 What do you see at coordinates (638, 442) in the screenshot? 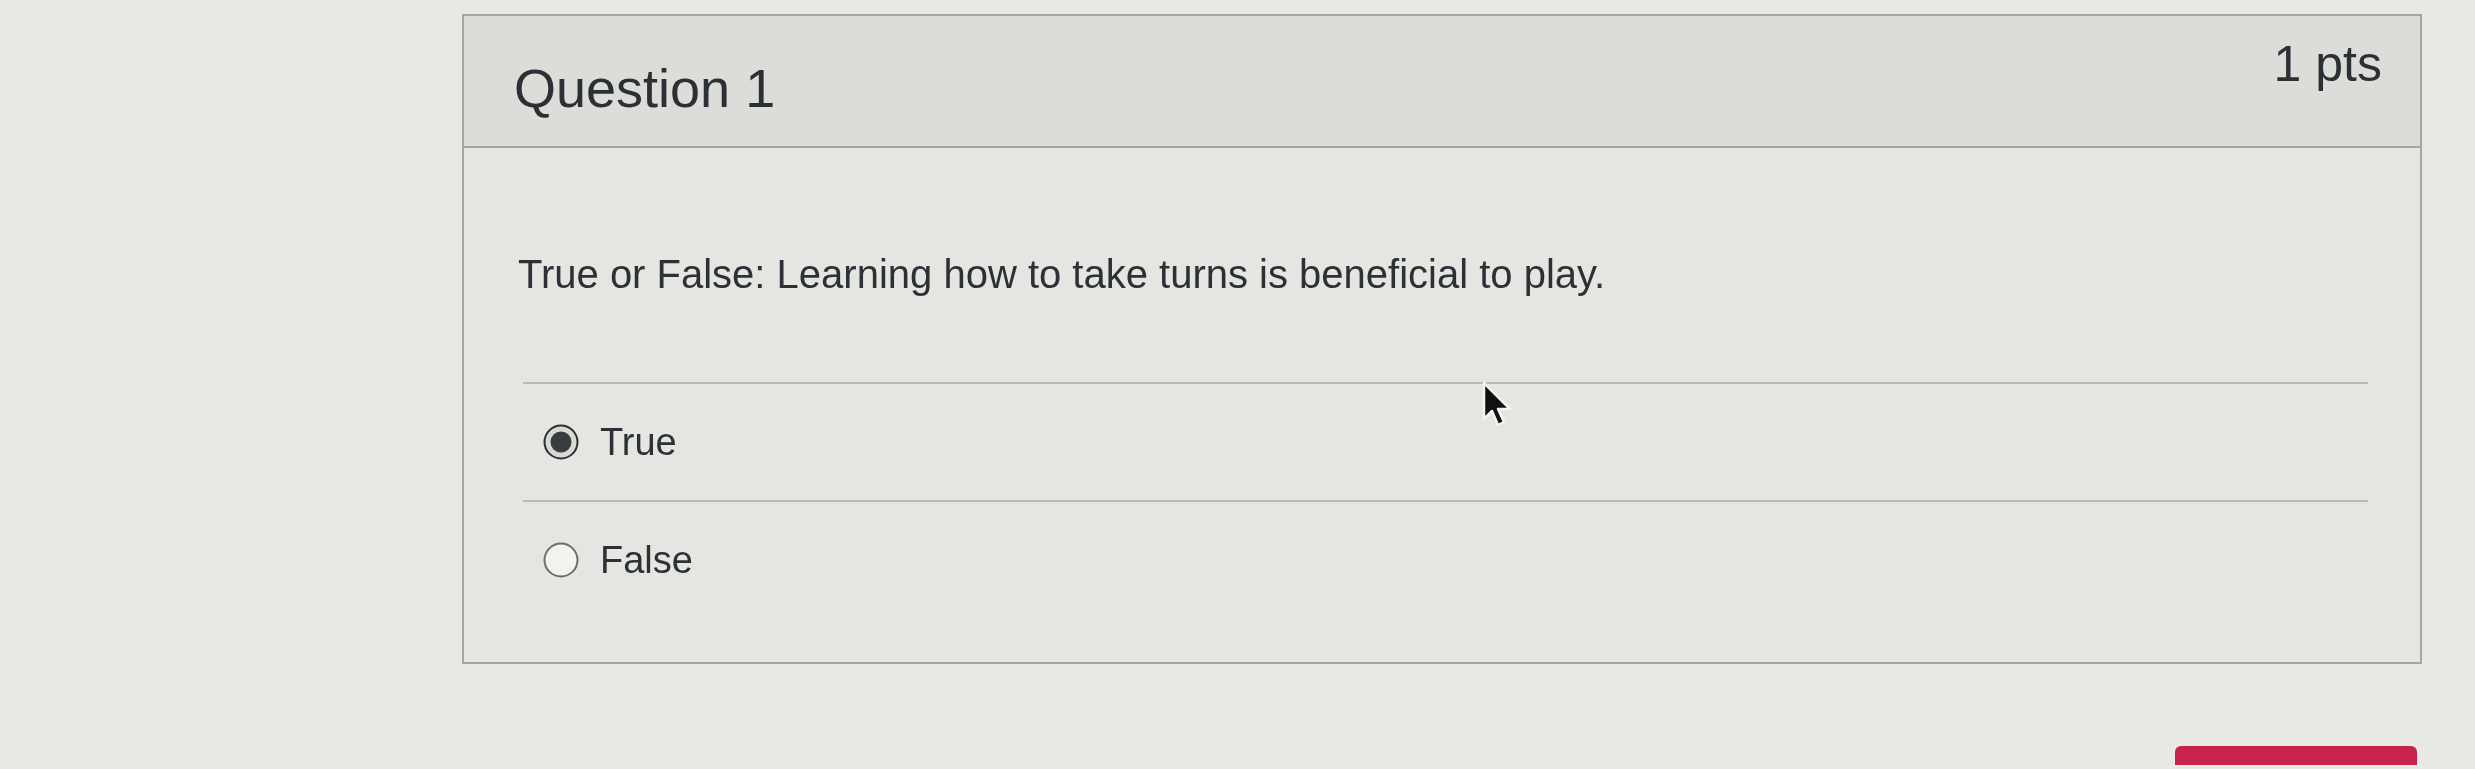
I see `answer-label: True` at bounding box center [638, 442].